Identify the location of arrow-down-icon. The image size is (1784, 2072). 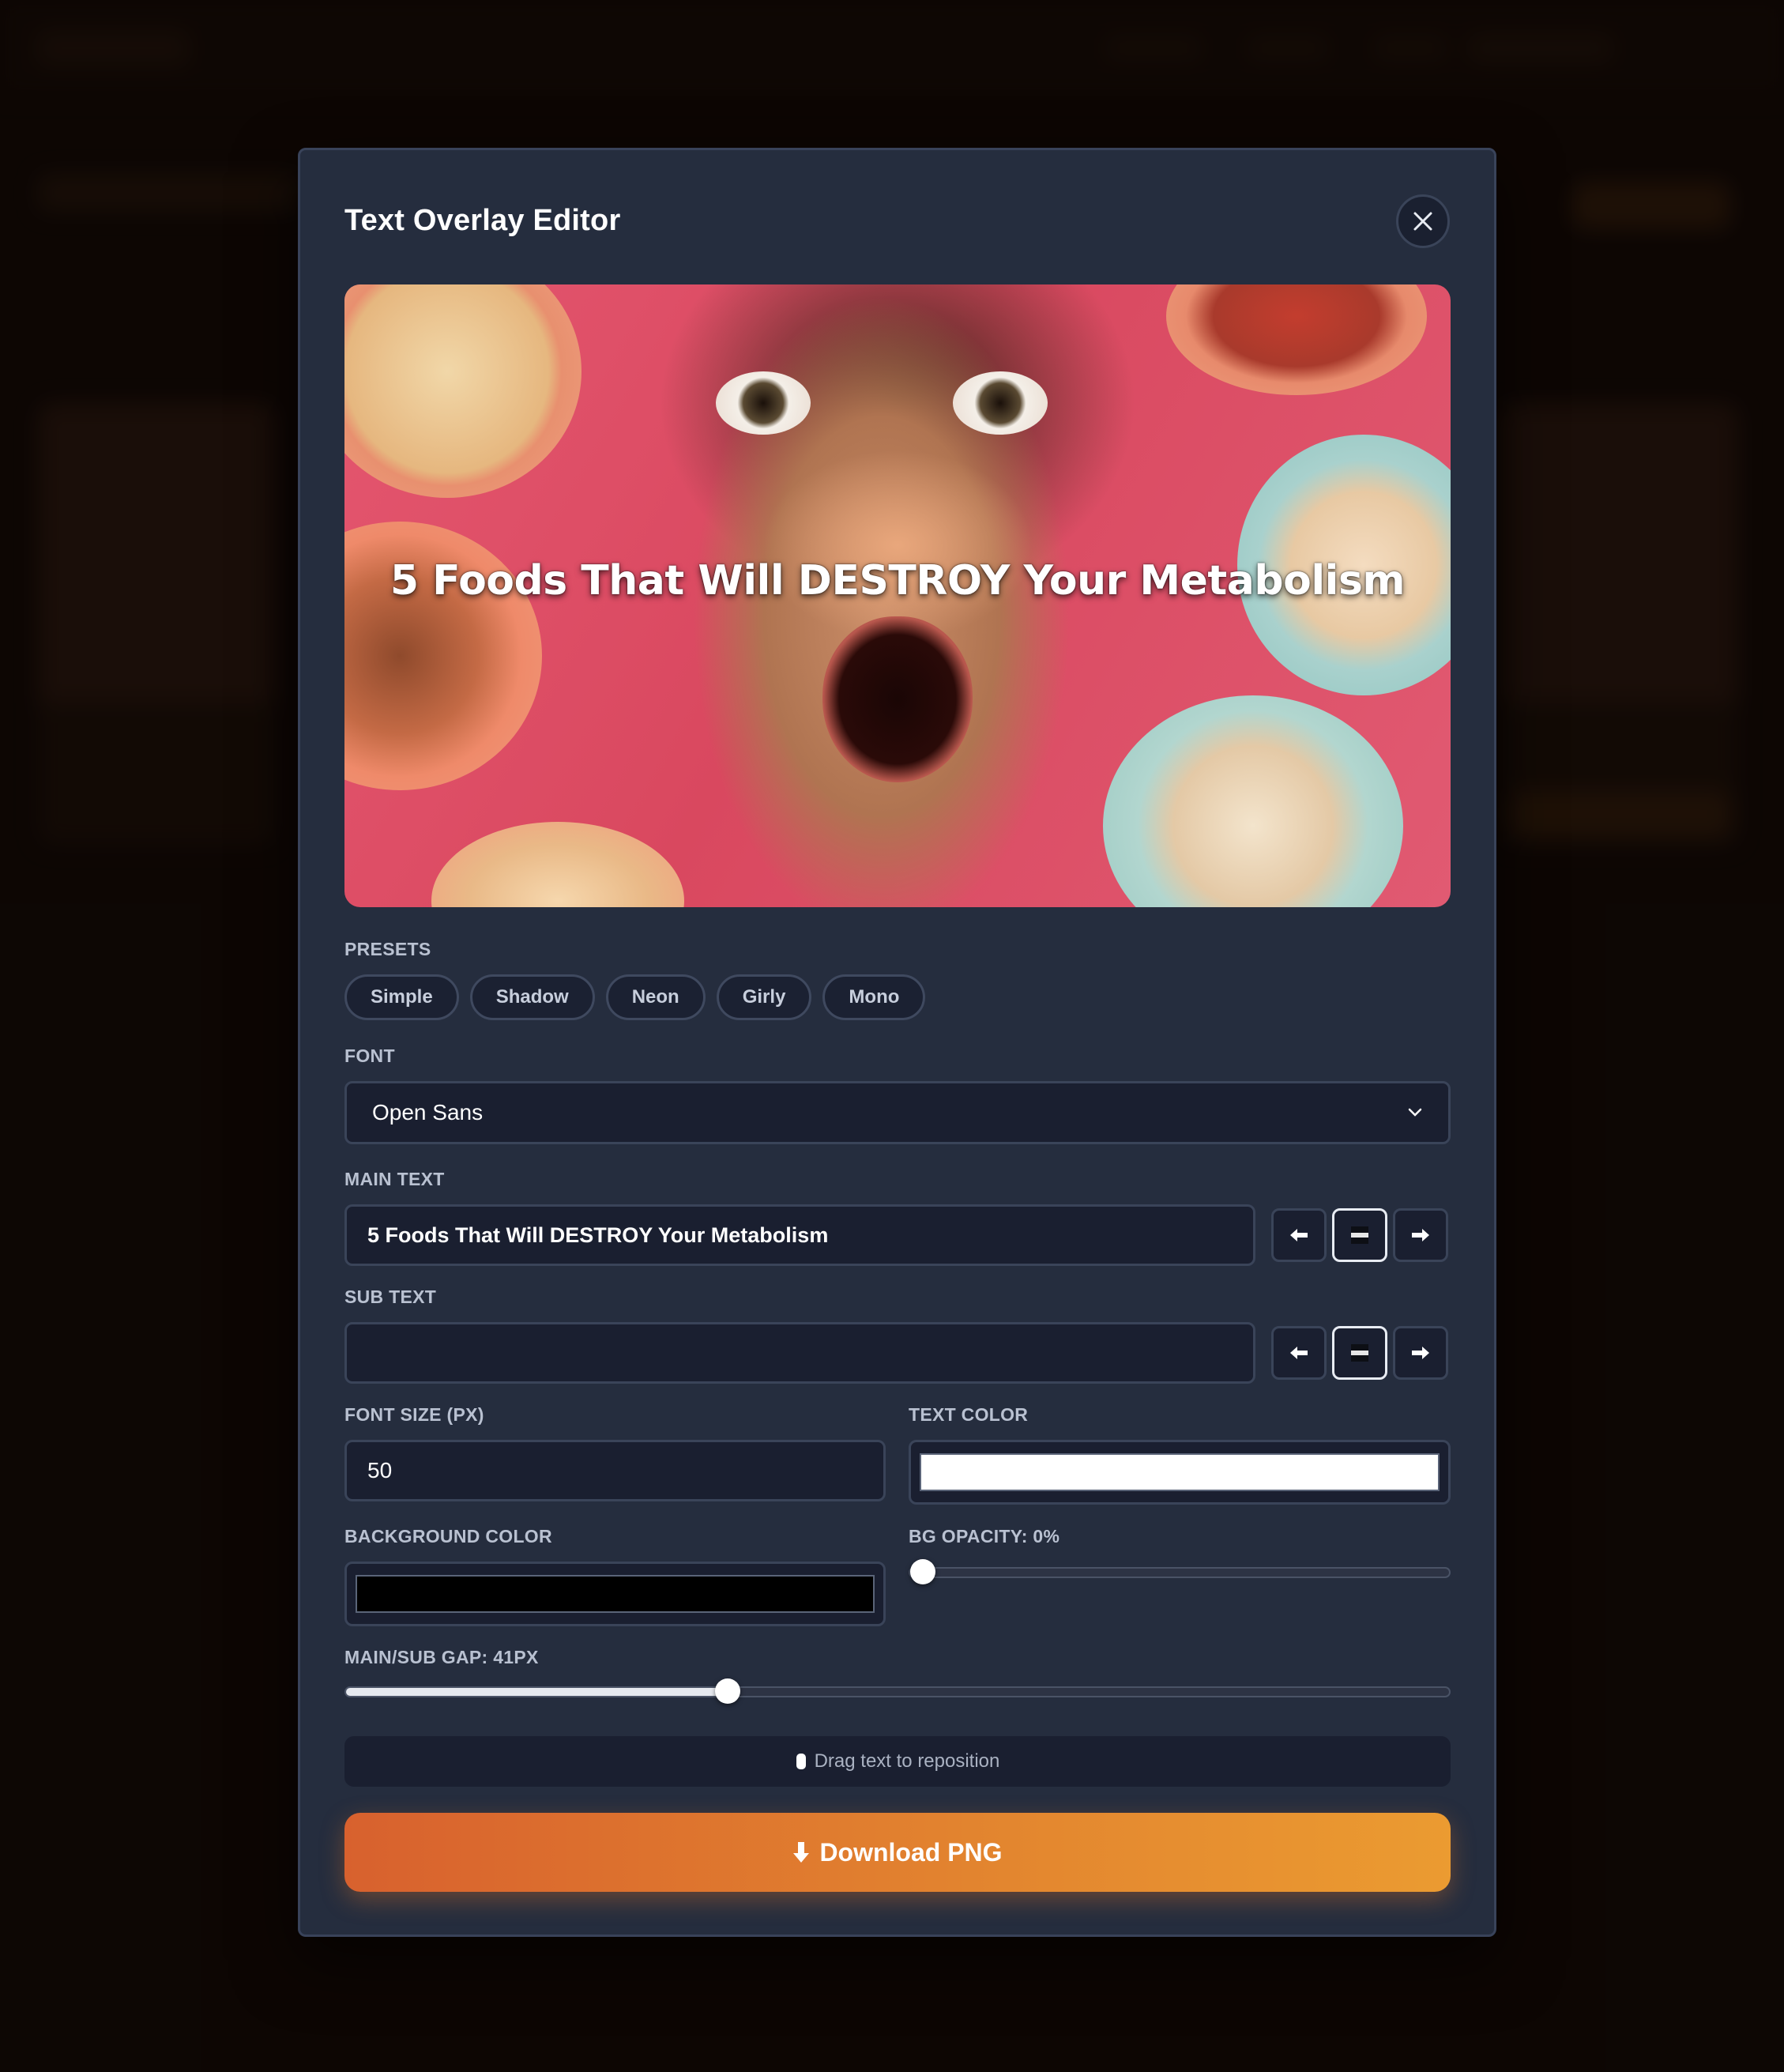
(801, 1852).